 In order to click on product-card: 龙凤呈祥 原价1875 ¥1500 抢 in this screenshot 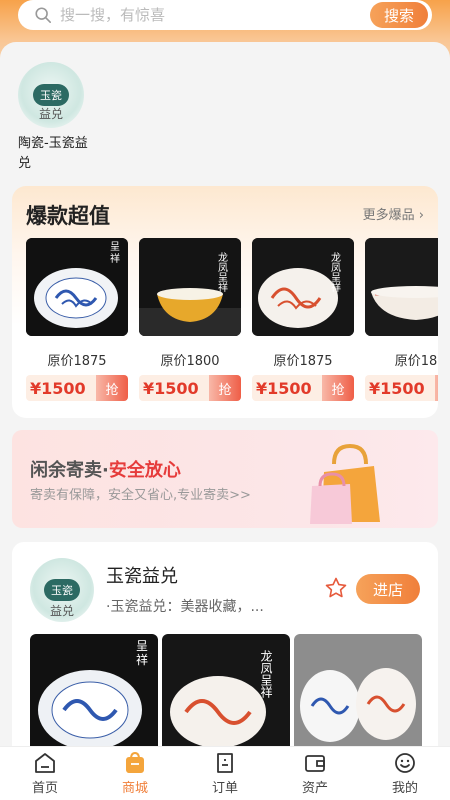, I will do `click(303, 319)`.